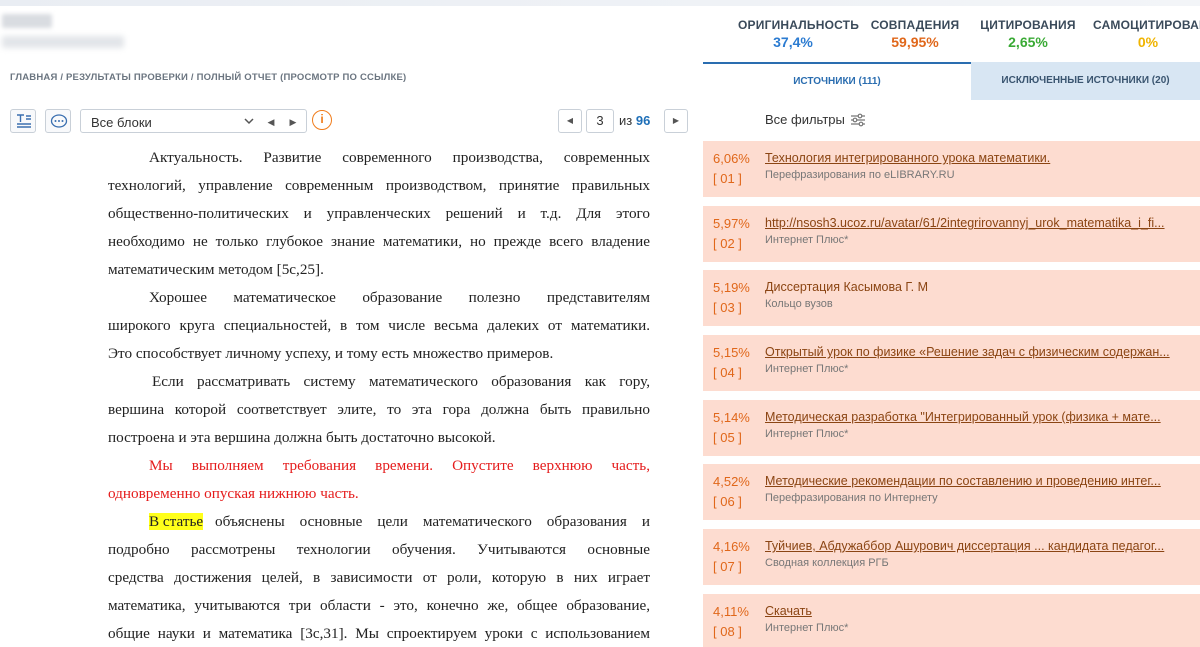 Image resolution: width=1200 pixels, height=647 pixels. I want to click on text-view-button, so click(23, 121).